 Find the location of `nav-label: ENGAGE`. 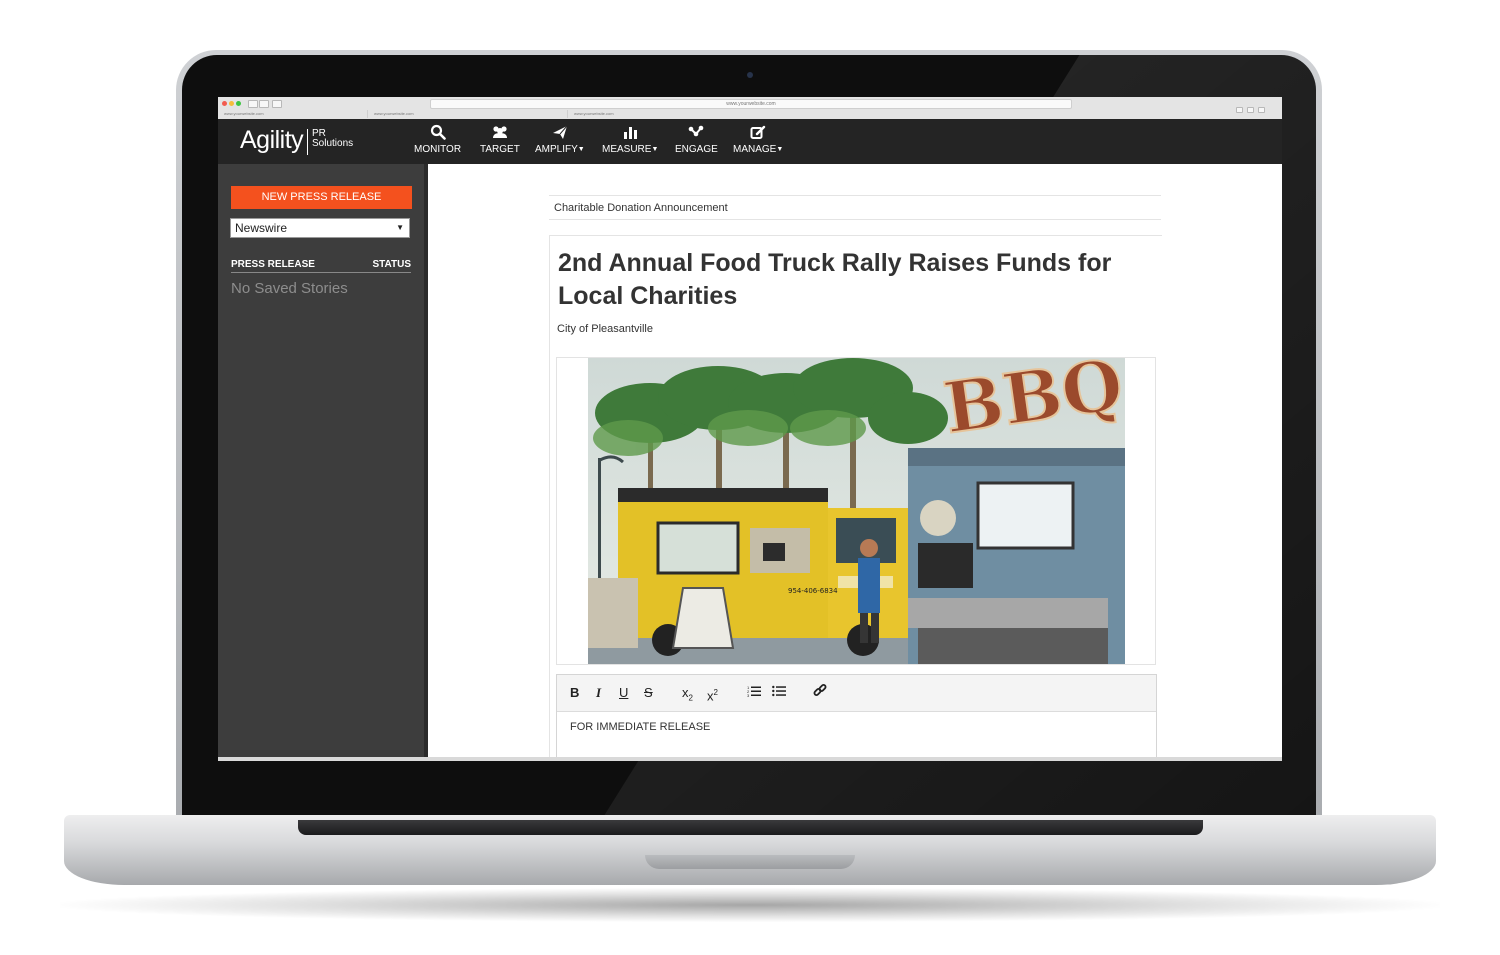

nav-label: ENGAGE is located at coordinates (696, 149).